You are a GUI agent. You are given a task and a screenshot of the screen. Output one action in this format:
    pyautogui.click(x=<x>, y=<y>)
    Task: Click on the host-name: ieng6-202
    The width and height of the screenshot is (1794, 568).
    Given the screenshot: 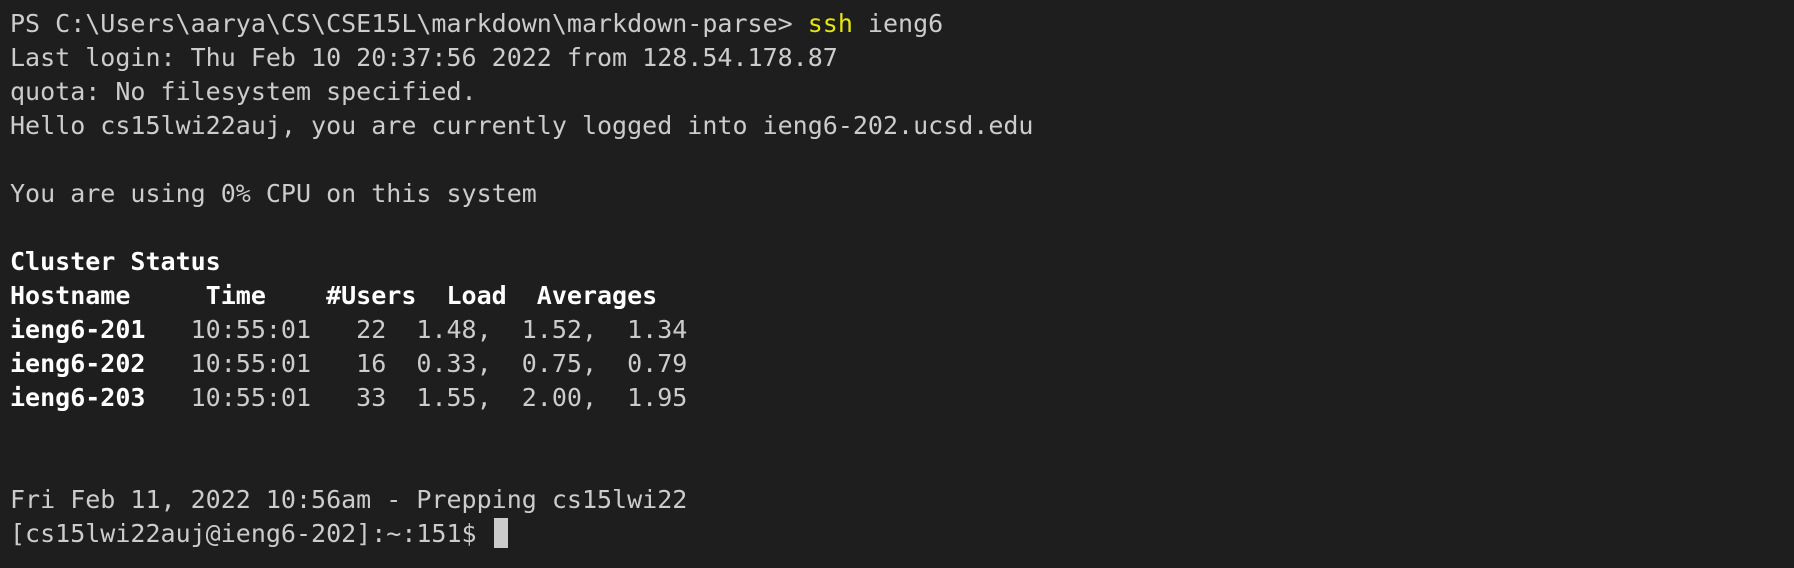 What is the action you would take?
    pyautogui.click(x=78, y=363)
    